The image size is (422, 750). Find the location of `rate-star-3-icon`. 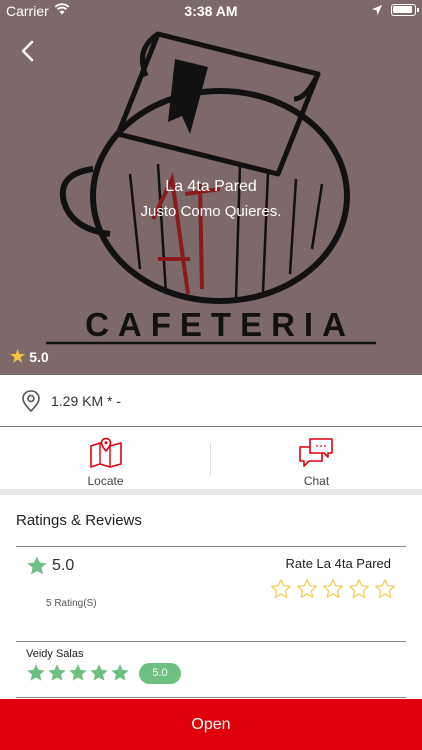

rate-star-3-icon is located at coordinates (333, 589).